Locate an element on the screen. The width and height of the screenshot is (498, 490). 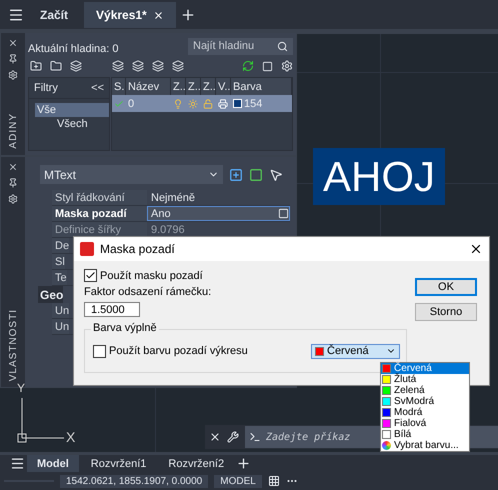
tree-item: Všech is located at coordinates (72, 124).